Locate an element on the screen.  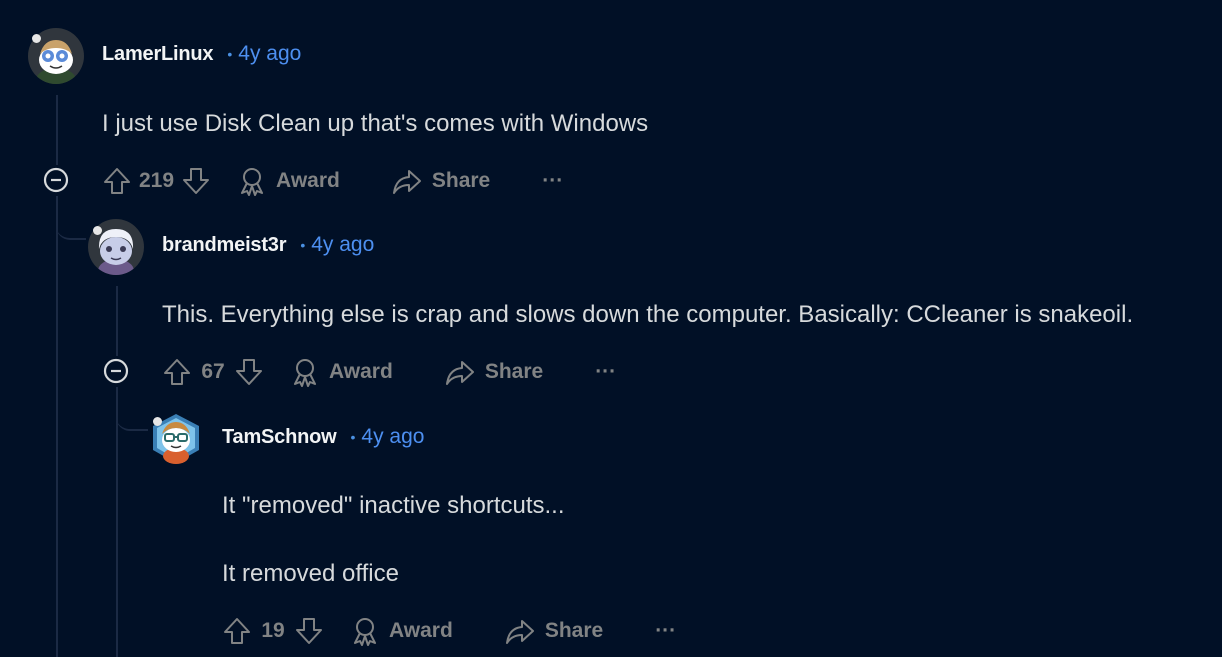
username: TamSchnow is located at coordinates (279, 437).